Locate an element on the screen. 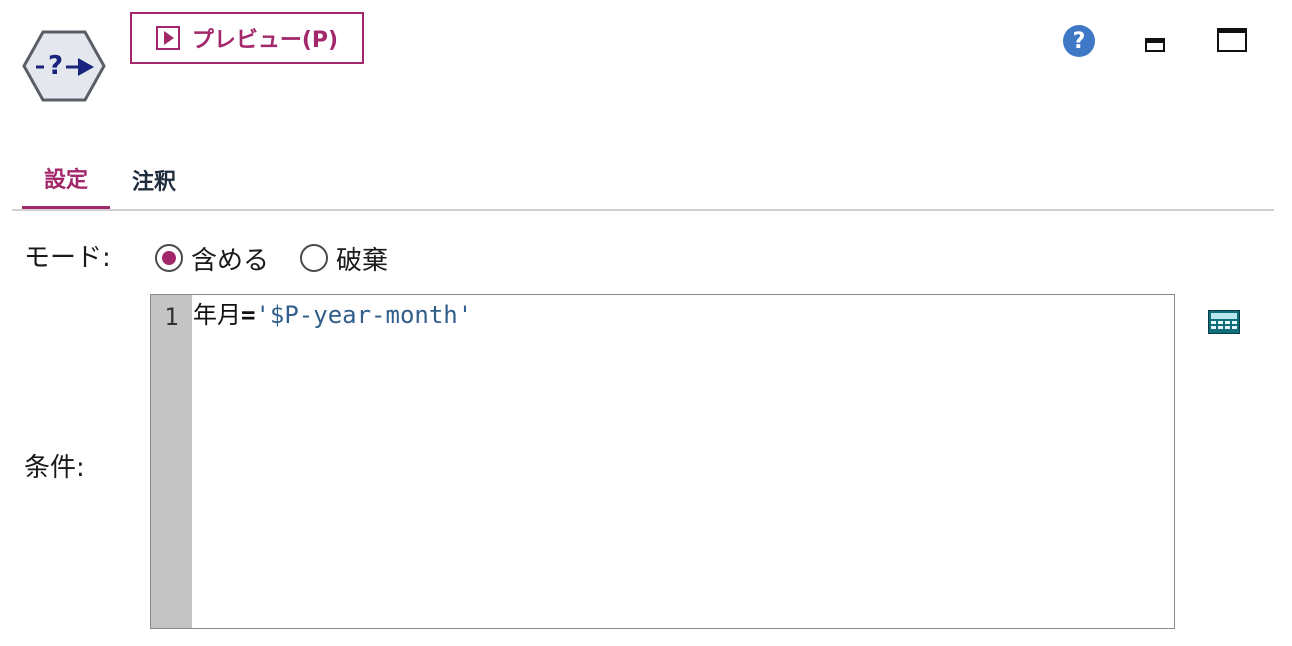 Image resolution: width=1292 pixels, height=646 pixels. tab-settings: 設定 is located at coordinates (66, 180).